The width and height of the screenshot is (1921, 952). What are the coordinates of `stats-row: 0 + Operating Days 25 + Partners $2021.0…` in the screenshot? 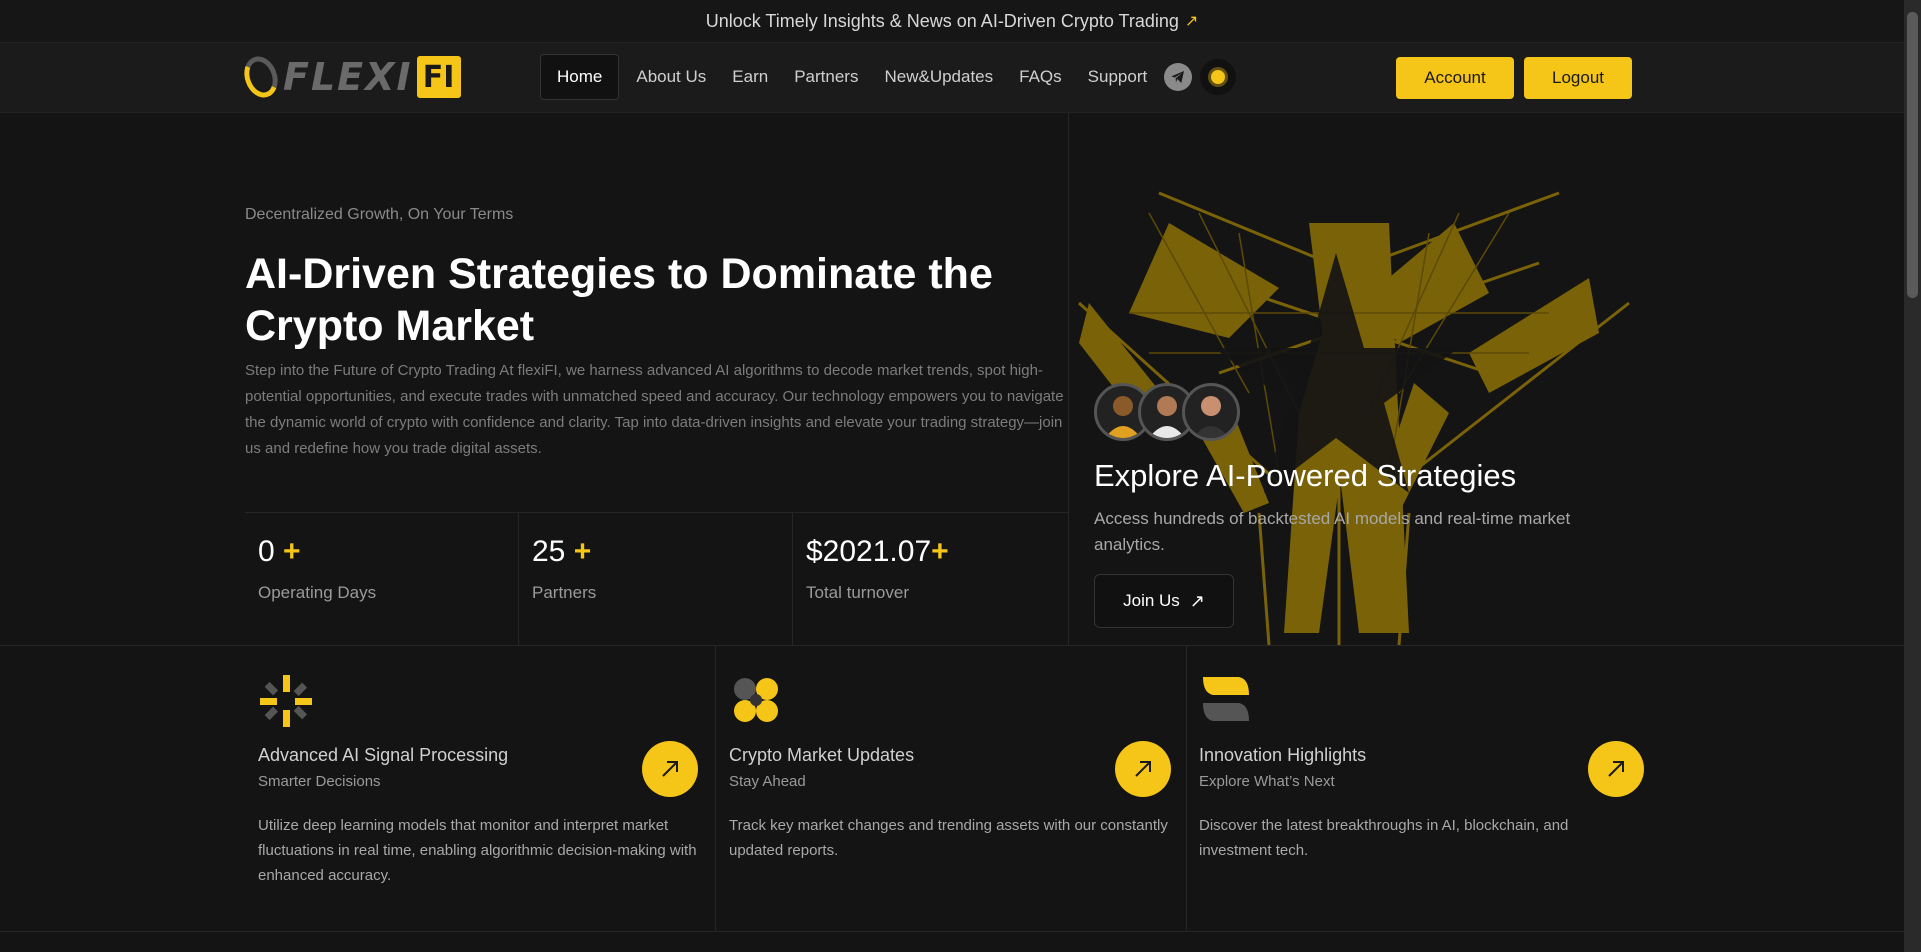 It's located at (657, 579).